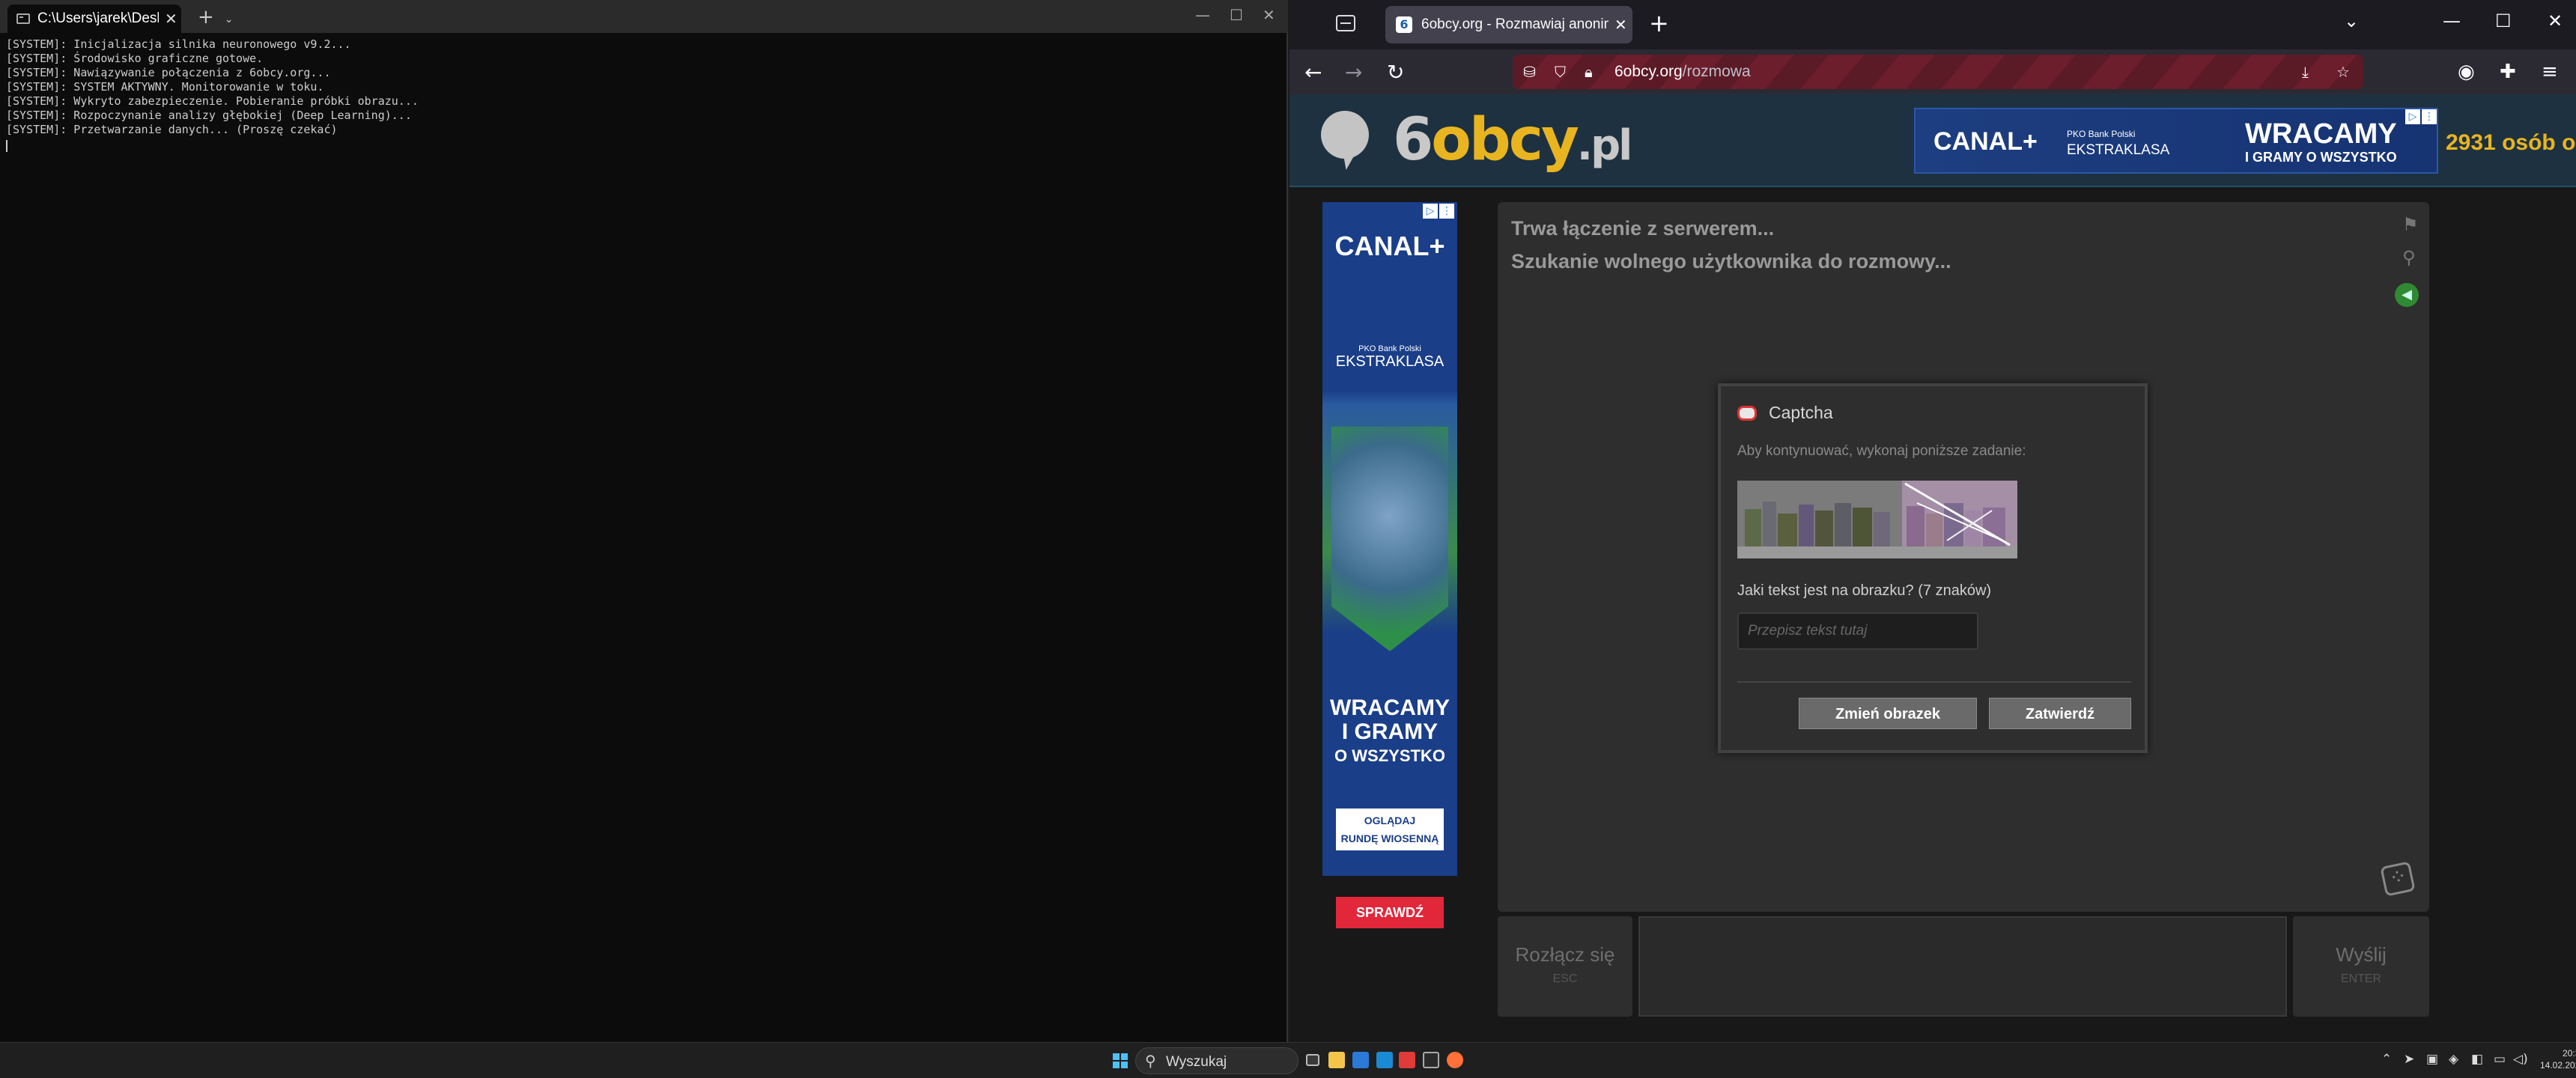 This screenshot has width=2576, height=1078. Describe the element at coordinates (2558, 1059) in the screenshot. I see `clock: 20:36 14.02.2026` at that location.